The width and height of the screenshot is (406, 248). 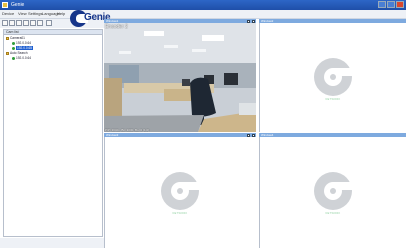 What do you see at coordinates (8, 14) in the screenshot?
I see `menu-item-device: Device` at bounding box center [8, 14].